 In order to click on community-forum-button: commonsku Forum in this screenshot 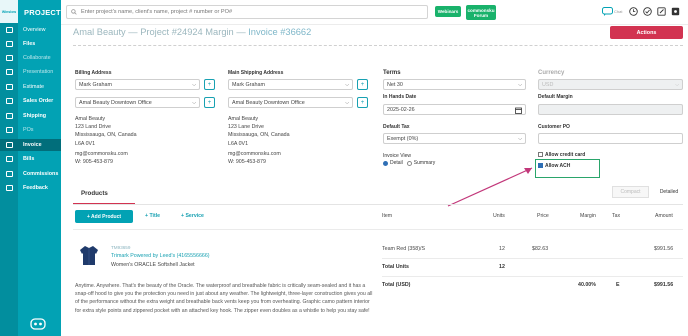, I will do `click(481, 12)`.